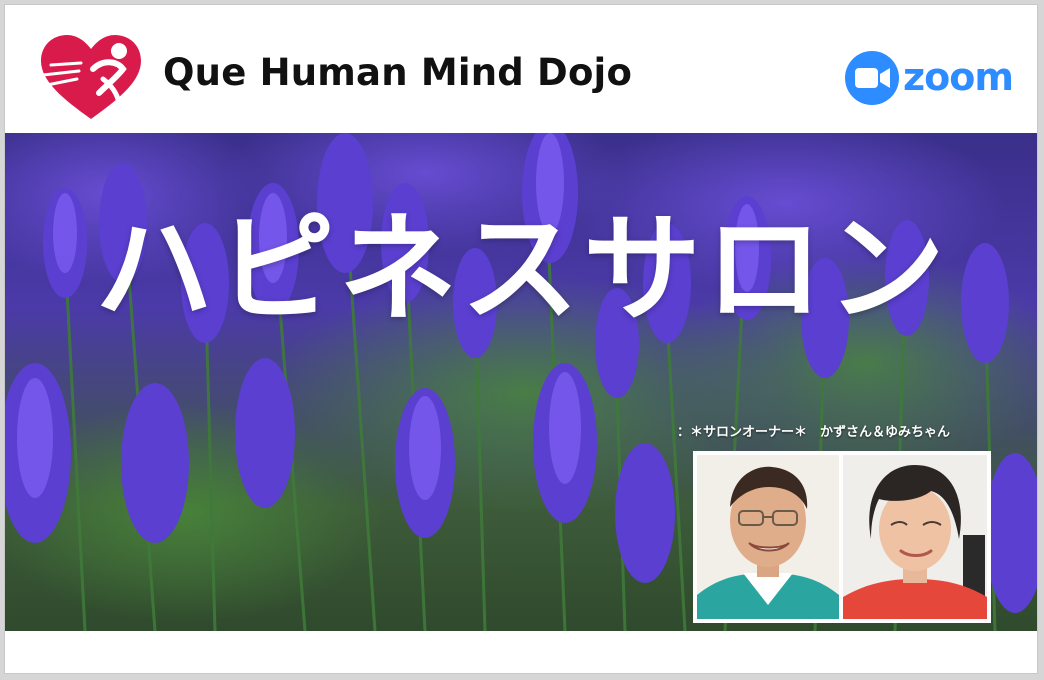 The image size is (1044, 680). What do you see at coordinates (91, 76) in the screenshot?
I see `heart-figure-logo-icon` at bounding box center [91, 76].